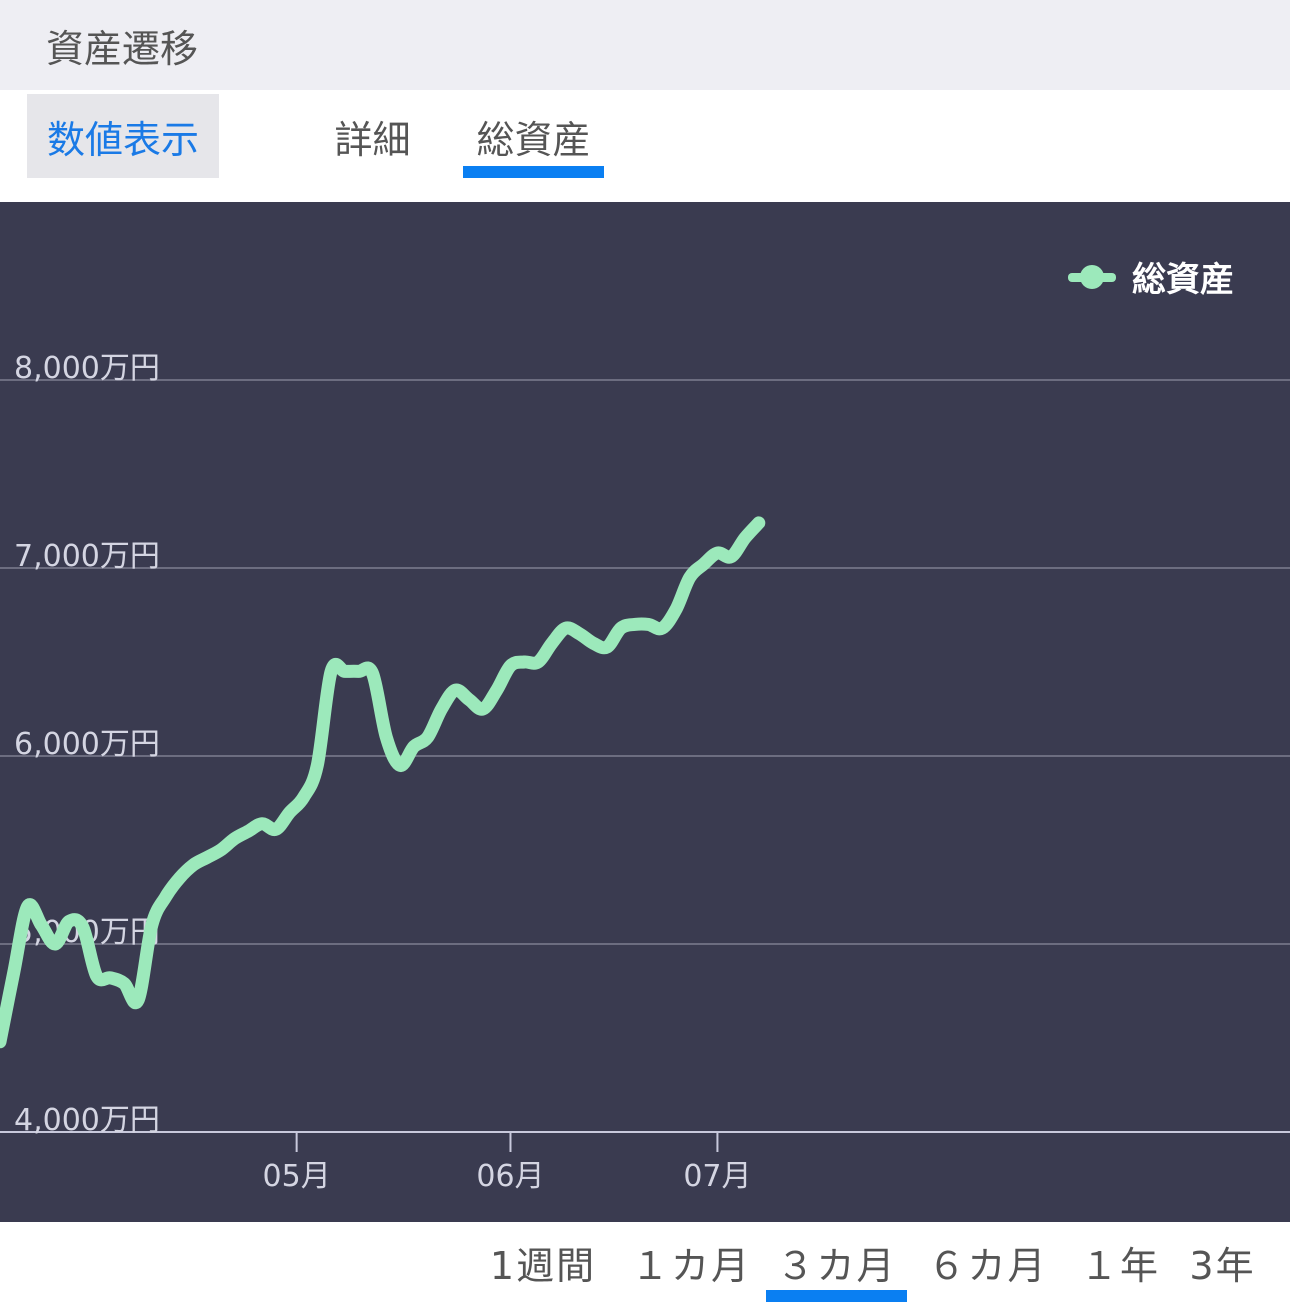 This screenshot has height=1312, width=1290. I want to click on chart-tab-bar: 数値表示 詳細 総資産, so click(645, 146).